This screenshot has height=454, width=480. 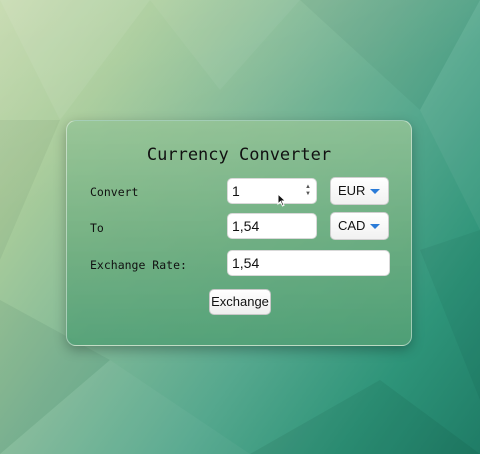 I want to click on amount-stepper: ▲ ▼, so click(x=308, y=191).